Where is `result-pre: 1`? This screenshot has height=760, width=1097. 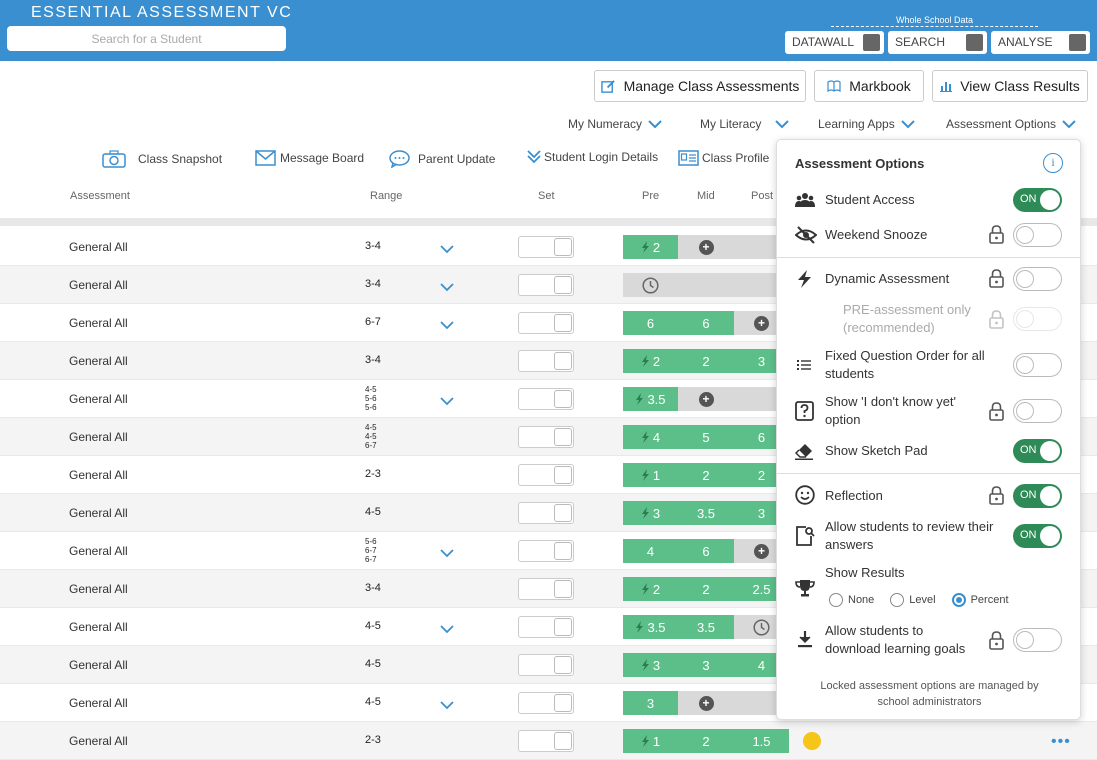
result-pre: 1 is located at coordinates (650, 475).